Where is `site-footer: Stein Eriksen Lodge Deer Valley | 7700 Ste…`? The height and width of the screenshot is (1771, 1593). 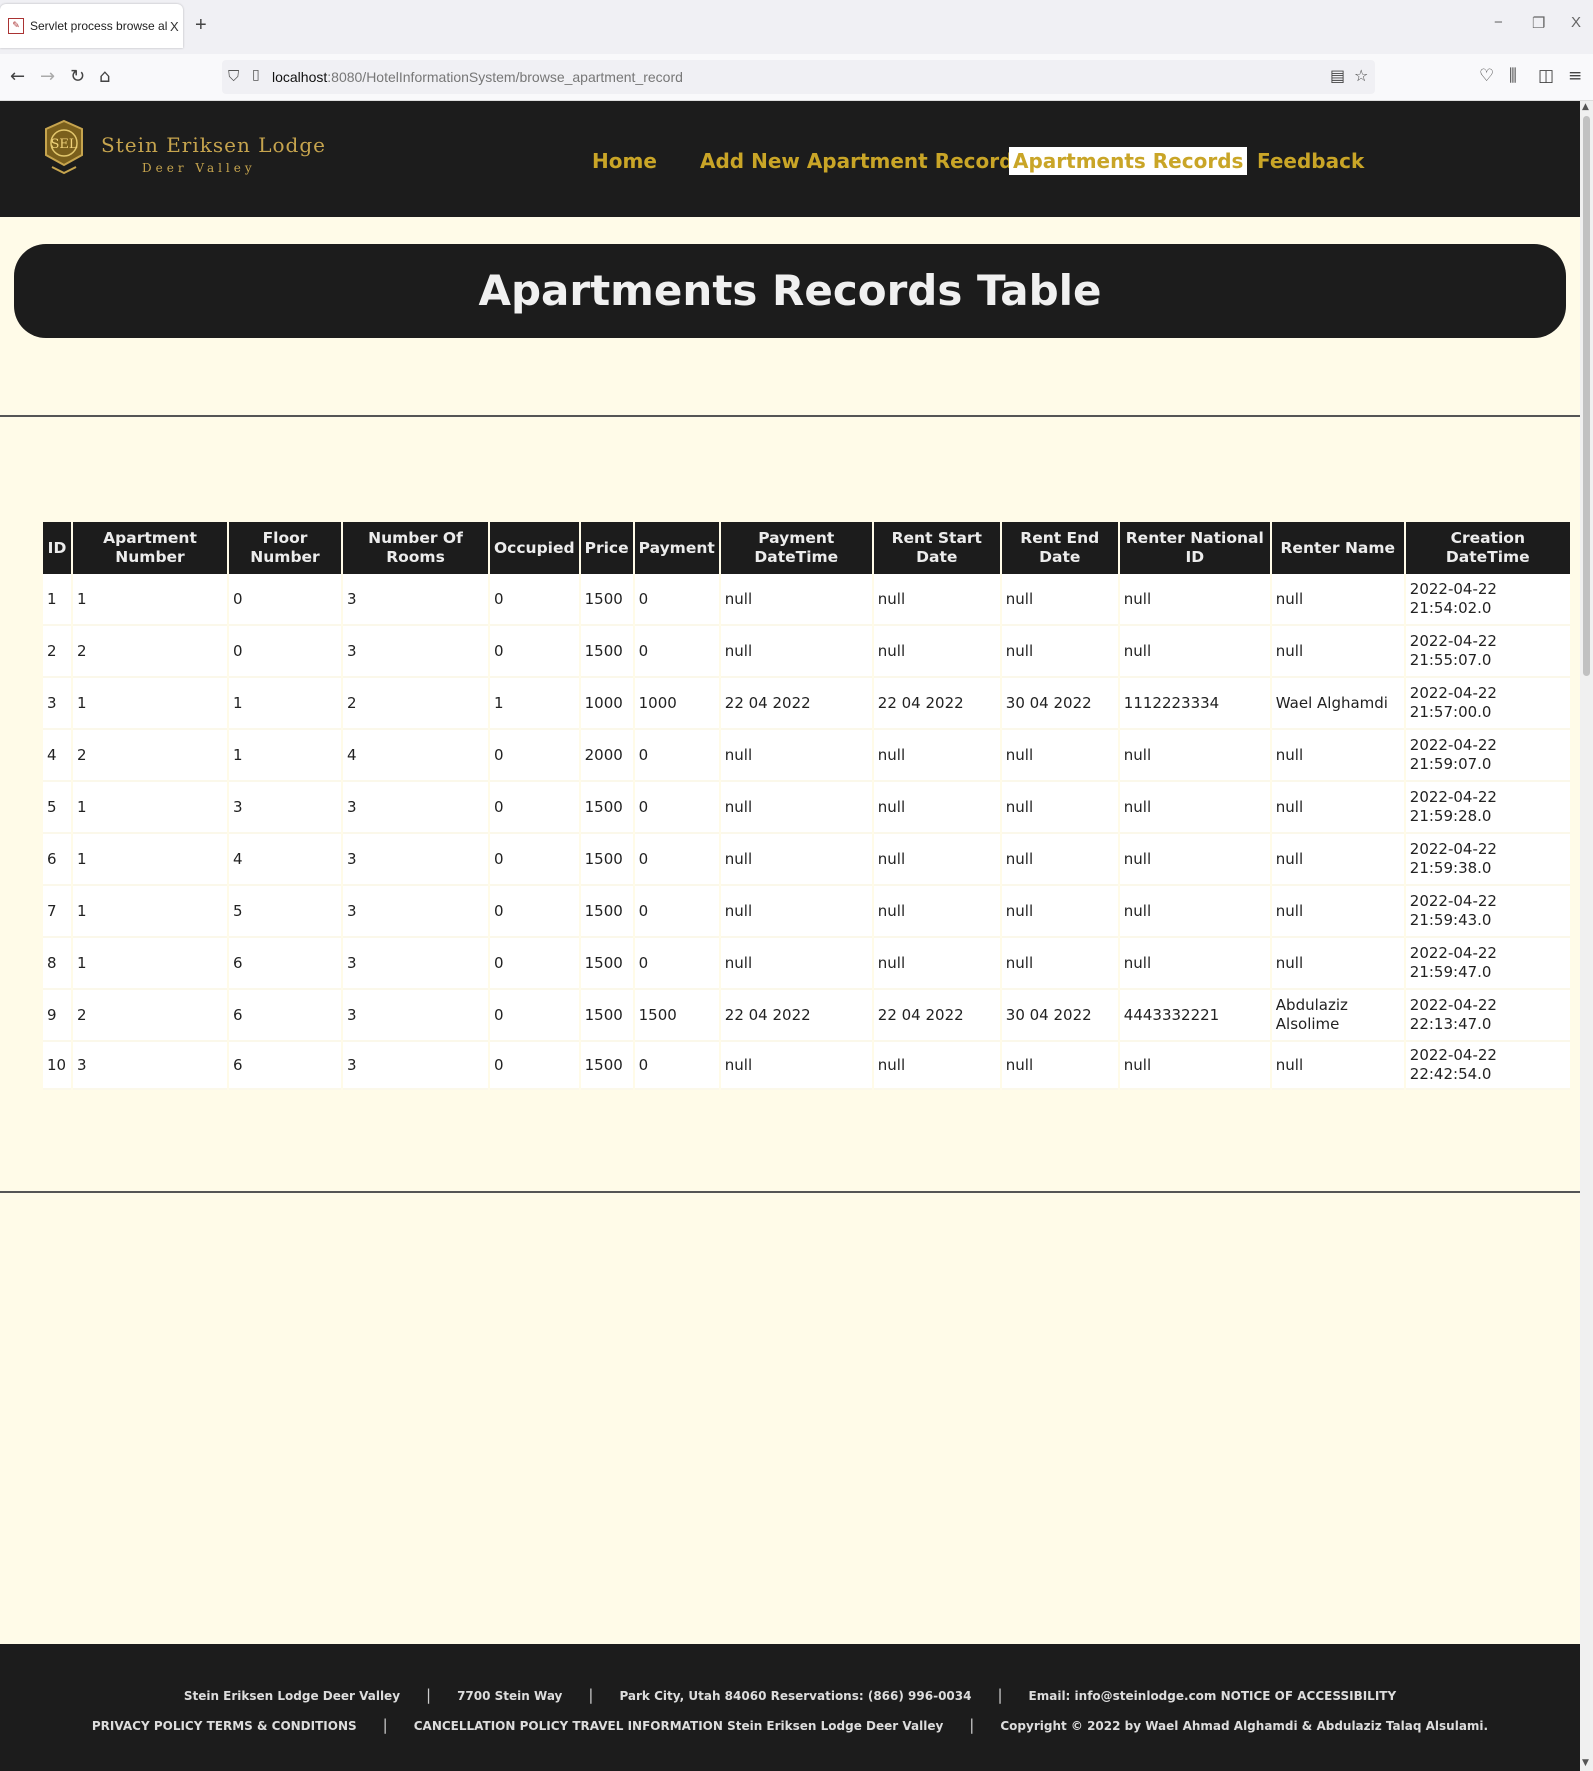 site-footer: Stein Eriksen Lodge Deer Valley | 7700 Ste… is located at coordinates (790, 1707).